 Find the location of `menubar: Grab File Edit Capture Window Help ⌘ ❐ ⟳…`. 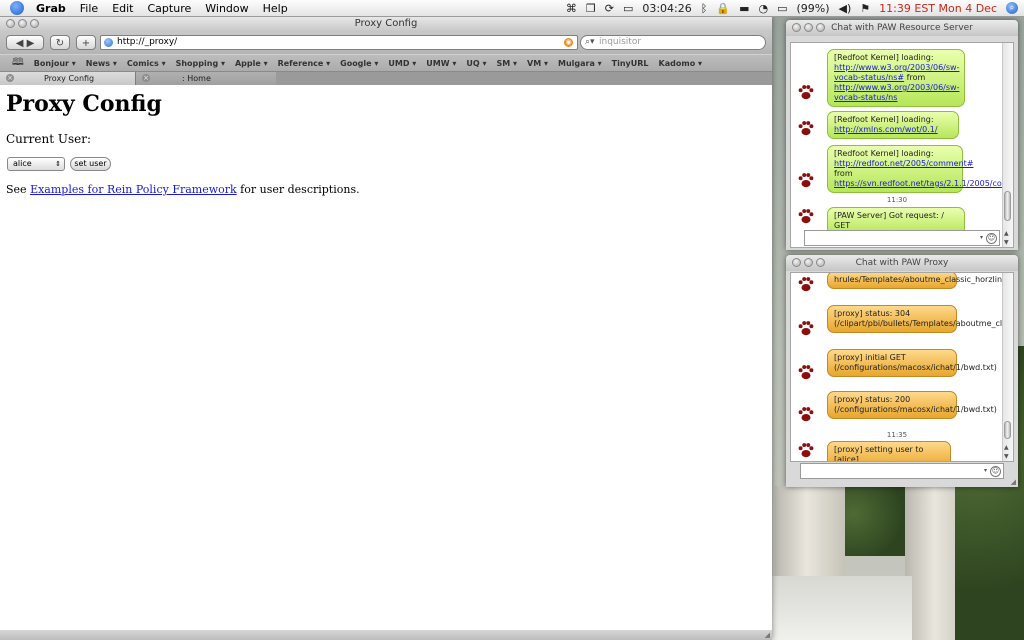

menubar: Grab File Edit Capture Window Help ⌘ ❐ ⟳… is located at coordinates (512, 8).